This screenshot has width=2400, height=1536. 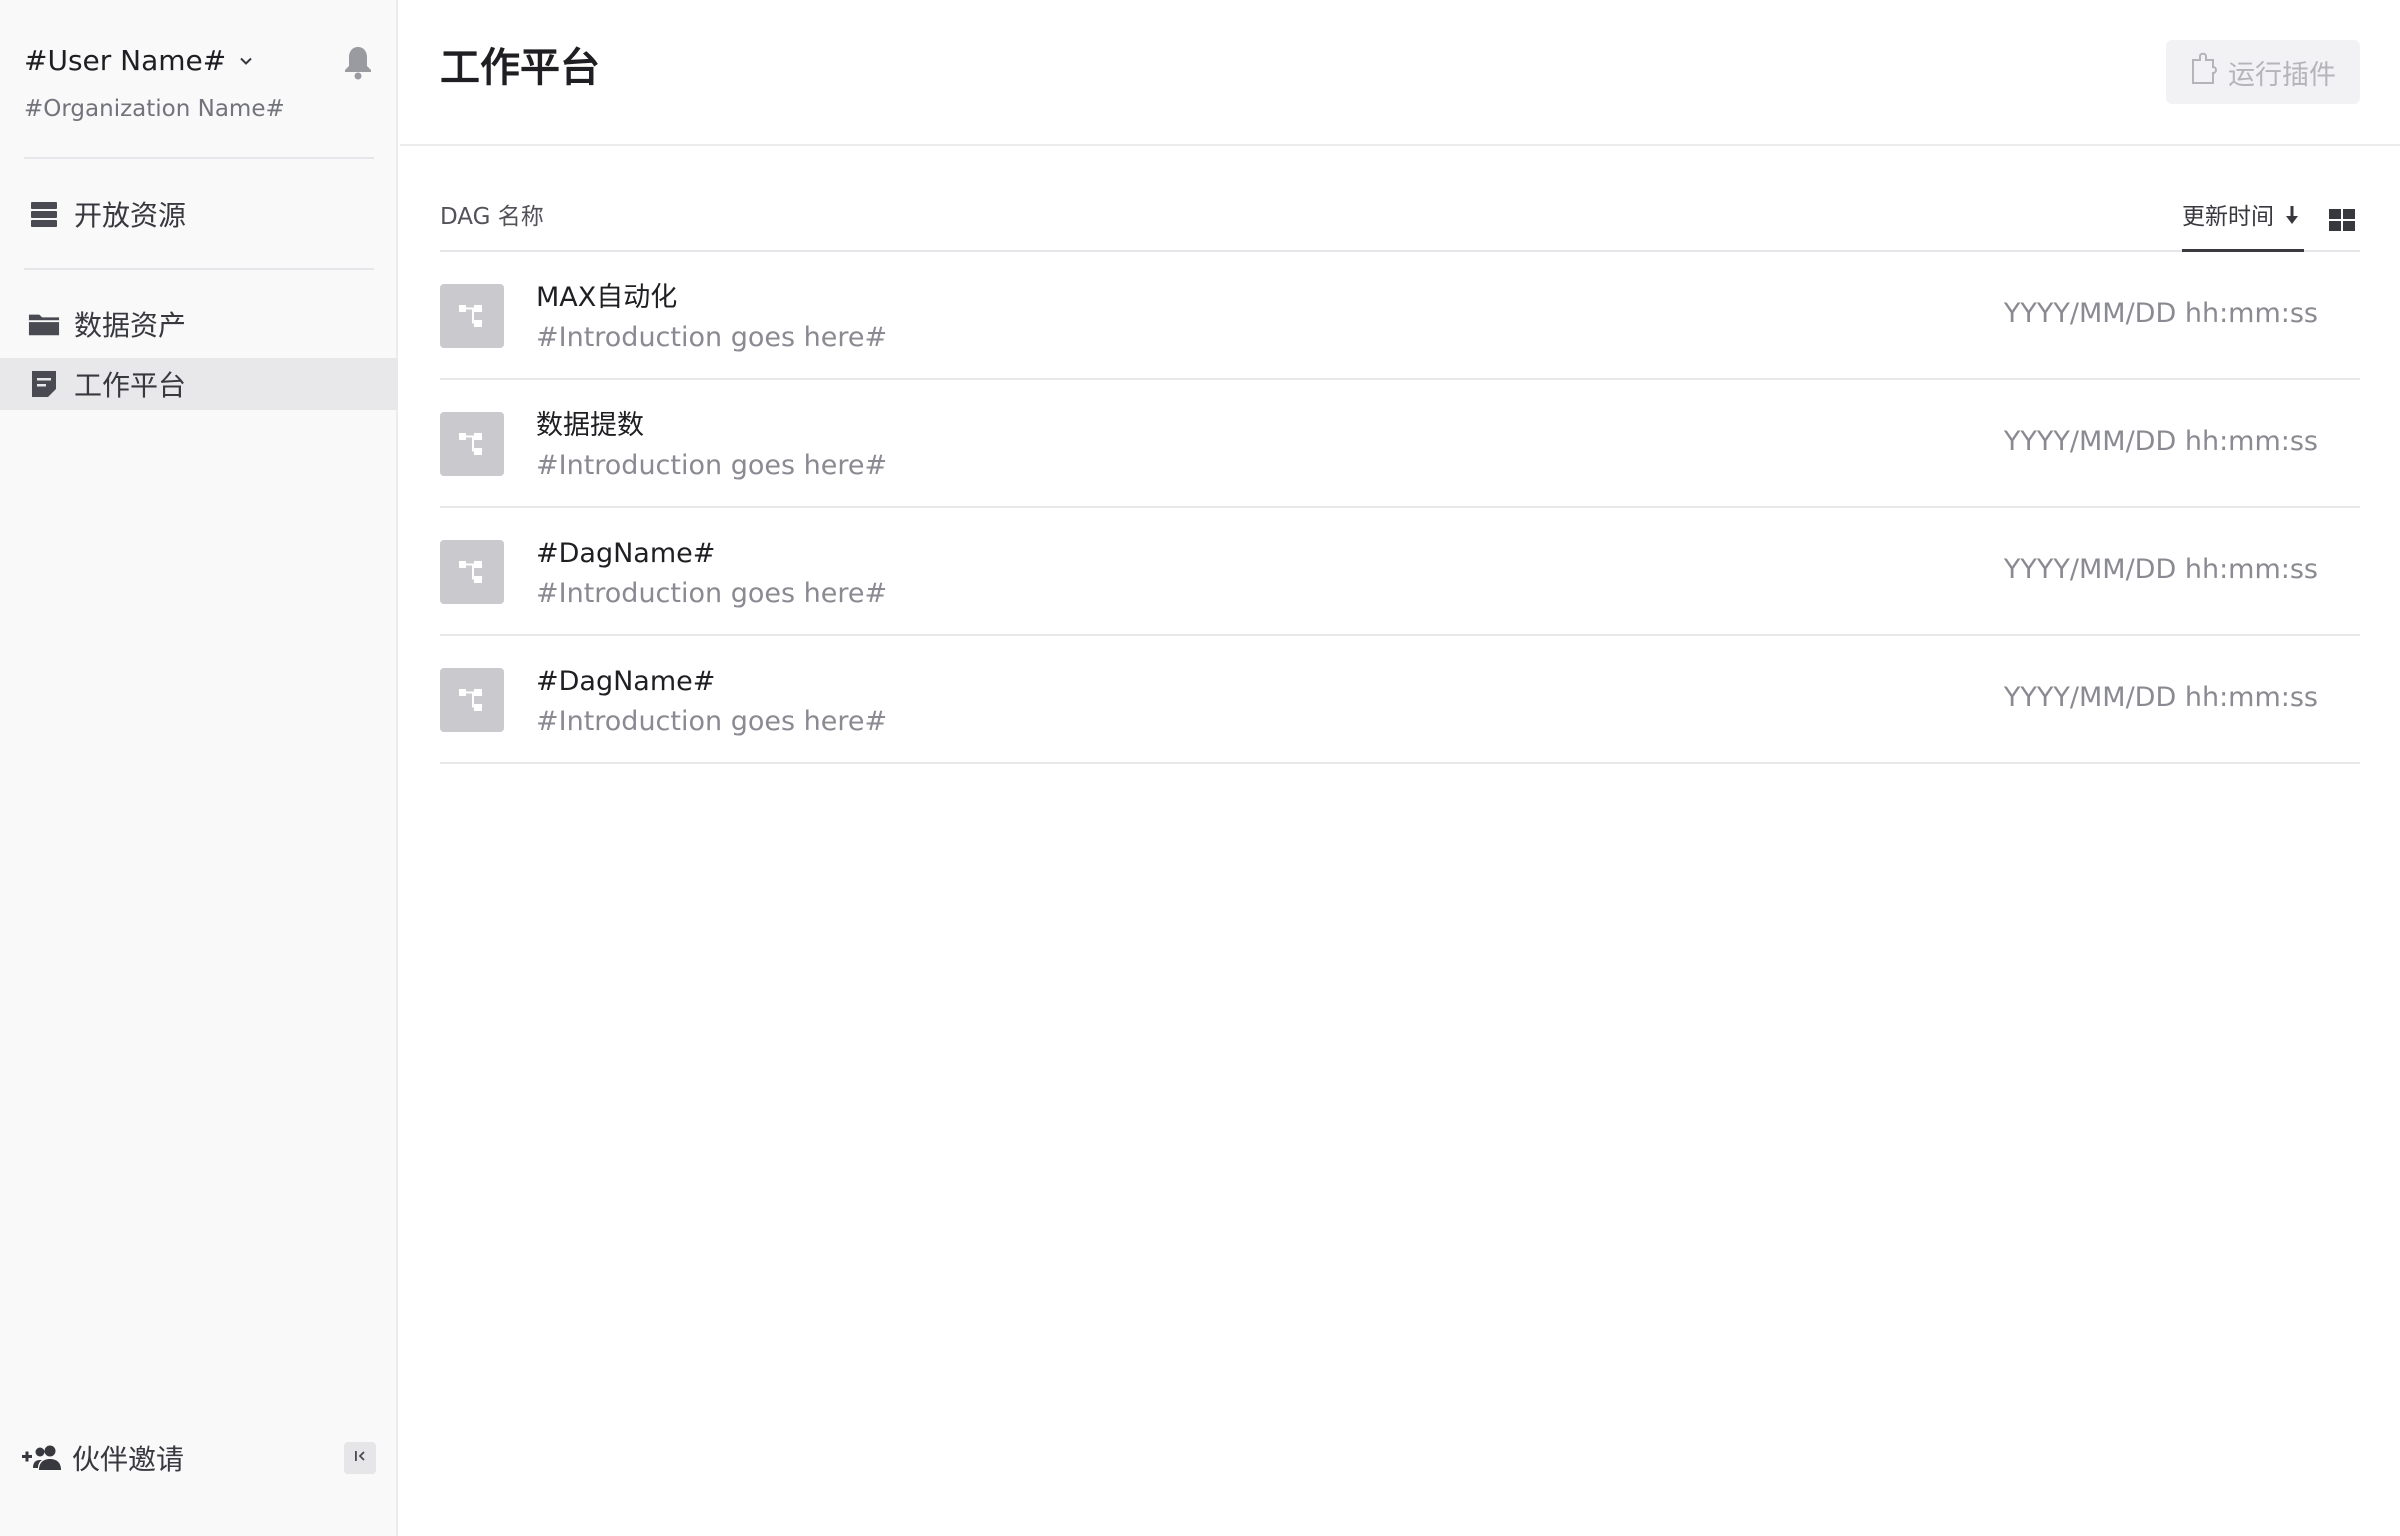 What do you see at coordinates (2342, 220) in the screenshot?
I see `grid-view-icon` at bounding box center [2342, 220].